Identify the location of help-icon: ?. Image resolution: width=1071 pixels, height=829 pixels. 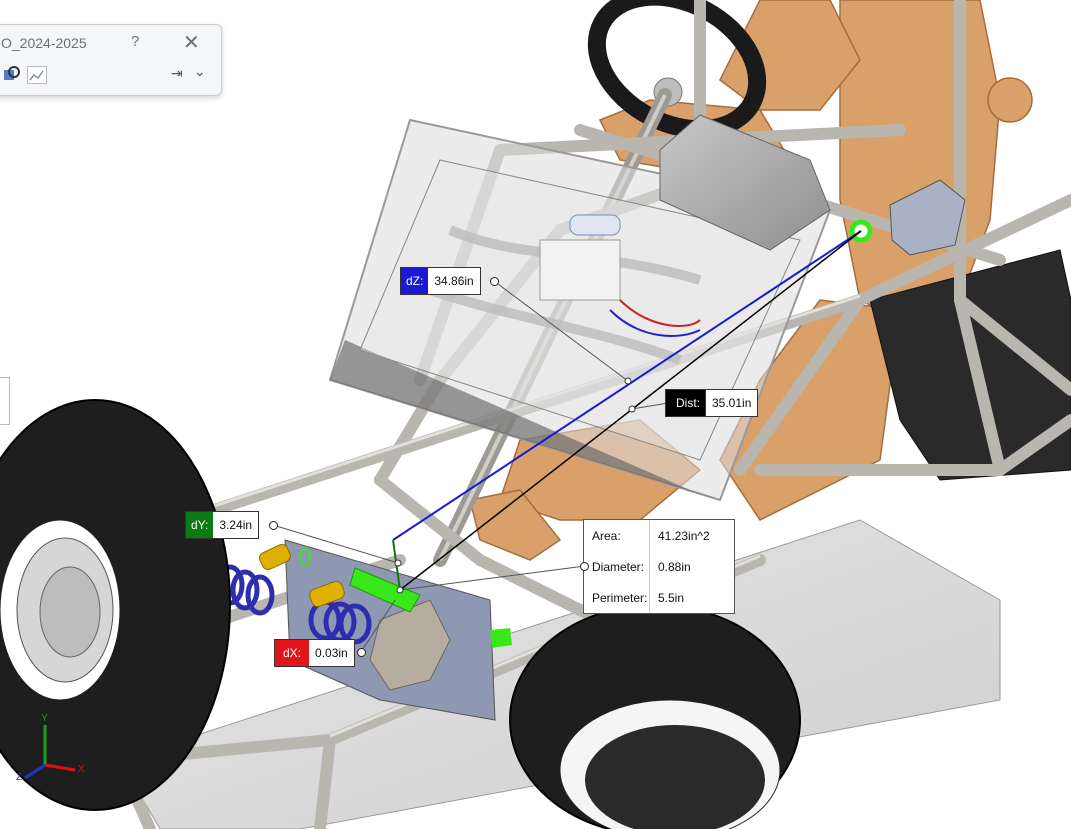
(135, 41).